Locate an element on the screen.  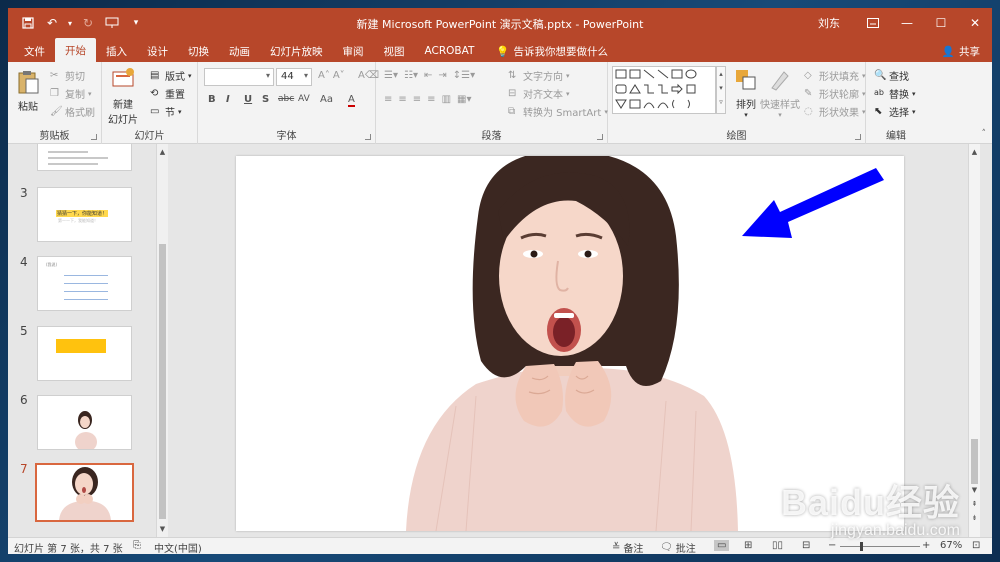
redo-icon: ↻ is located at coordinates (88, 23).